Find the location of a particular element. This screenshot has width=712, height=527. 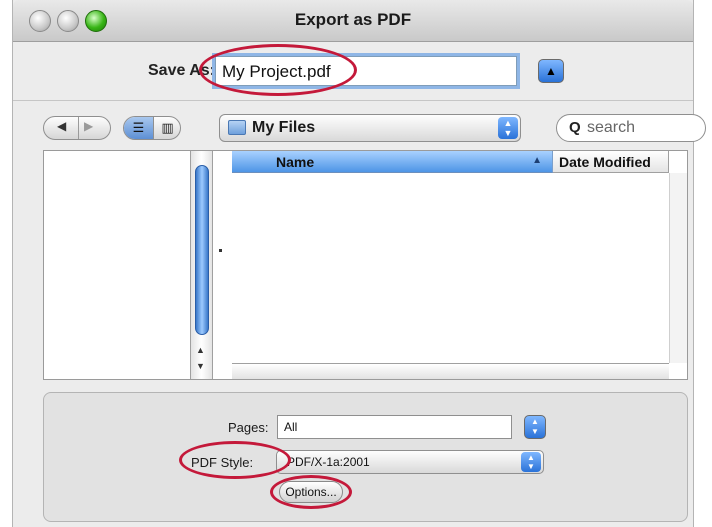

toolbar-divider is located at coordinates (353, 100).